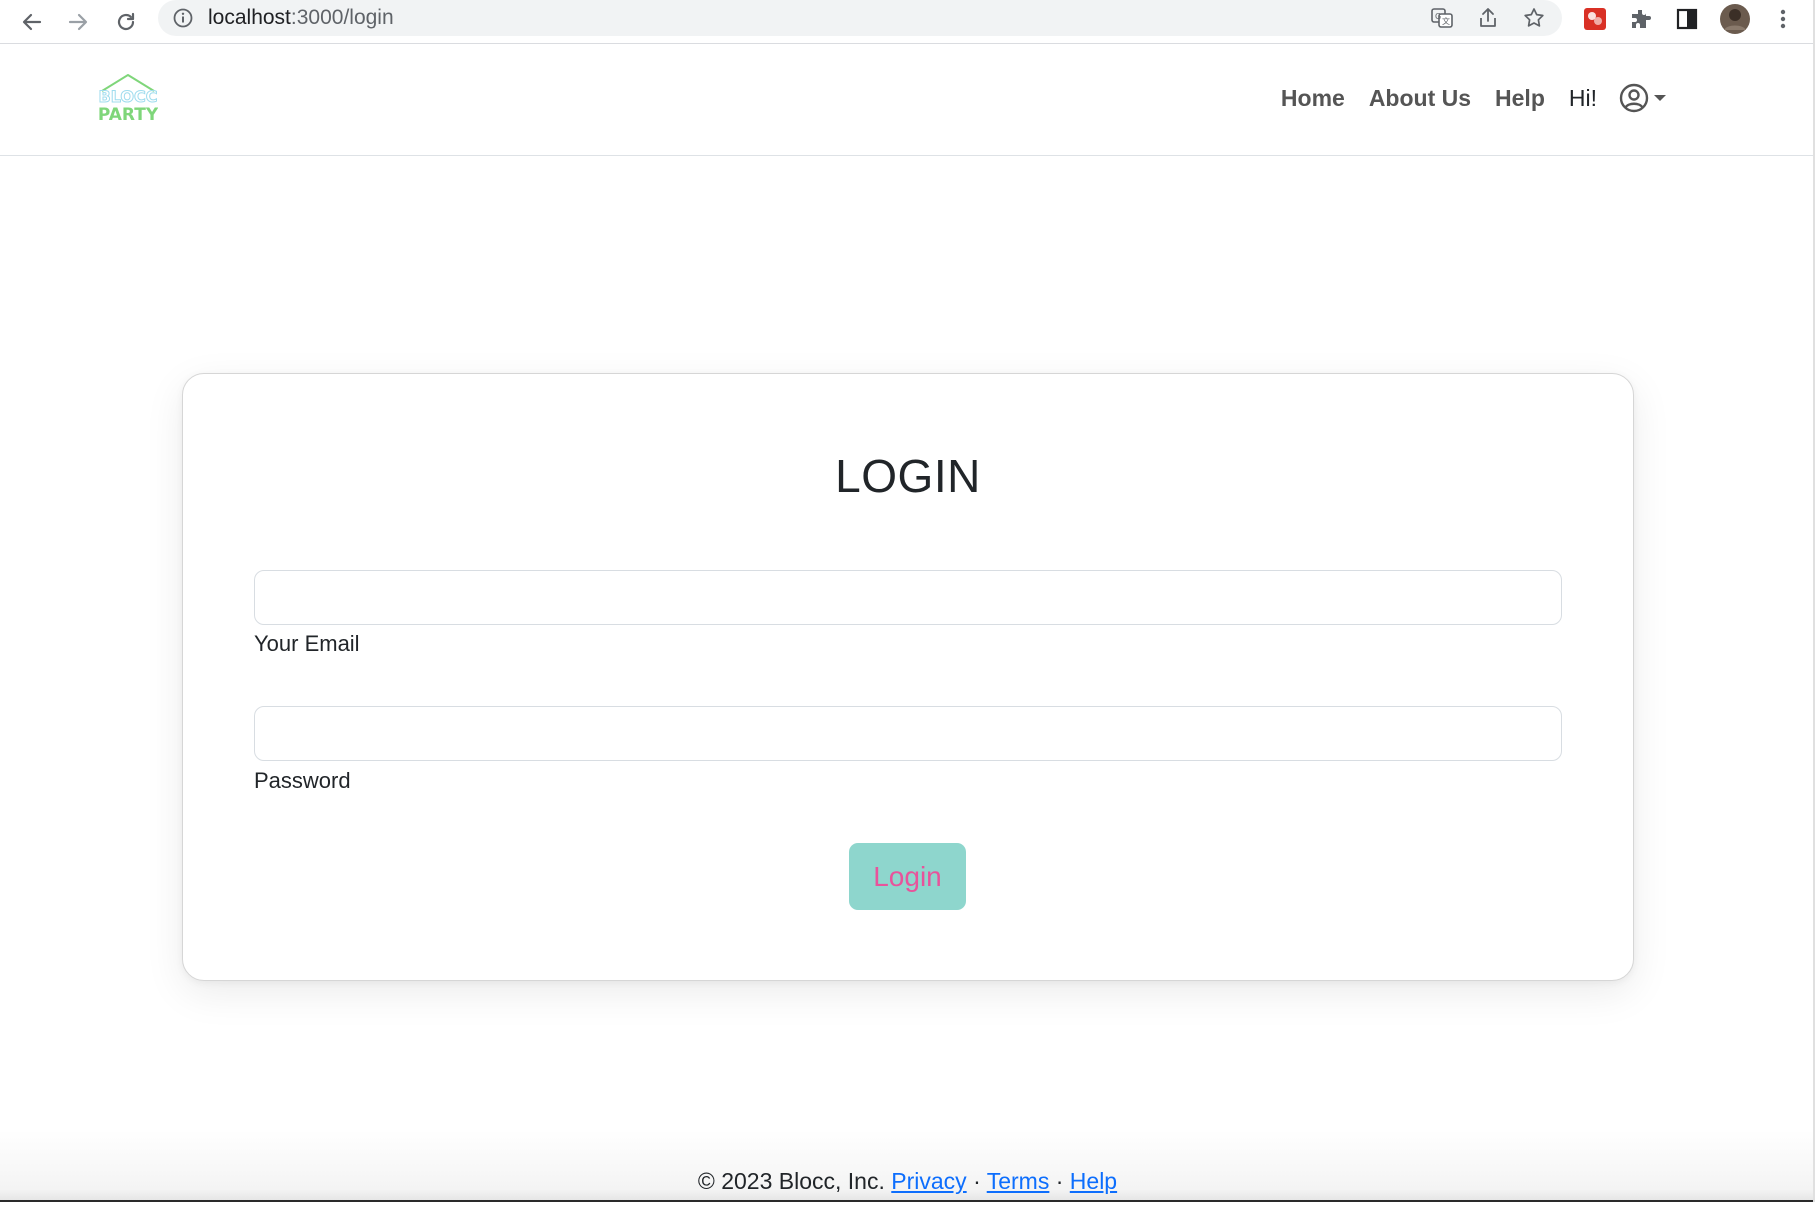 The image size is (1815, 1210). I want to click on back-arrow-icon, so click(32, 22).